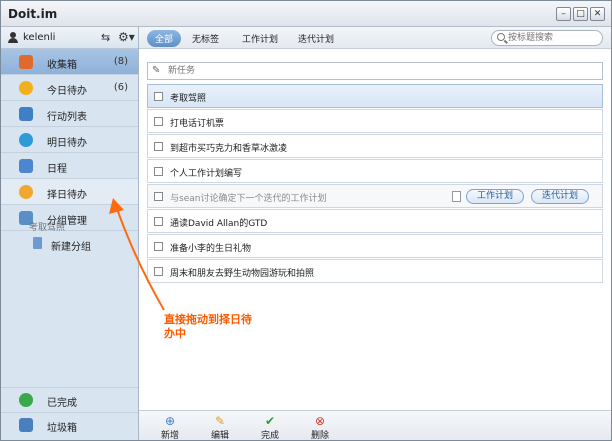 Image resolution: width=612 pixels, height=441 pixels. What do you see at coordinates (13, 37) in the screenshot?
I see `user-icon` at bounding box center [13, 37].